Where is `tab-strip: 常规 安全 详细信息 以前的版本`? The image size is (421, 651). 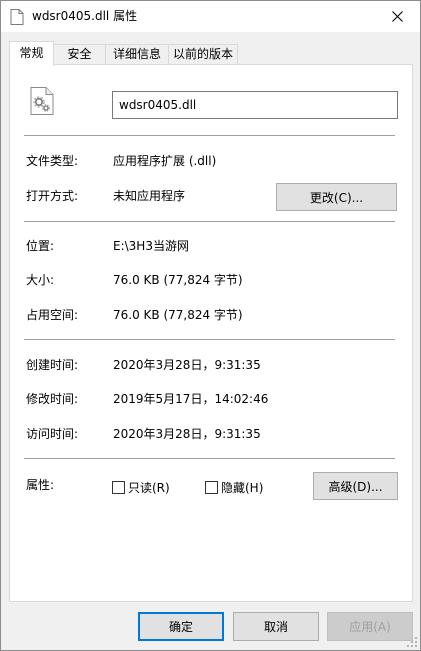 tab-strip: 常规 安全 详细信息 以前的版本 is located at coordinates (211, 53).